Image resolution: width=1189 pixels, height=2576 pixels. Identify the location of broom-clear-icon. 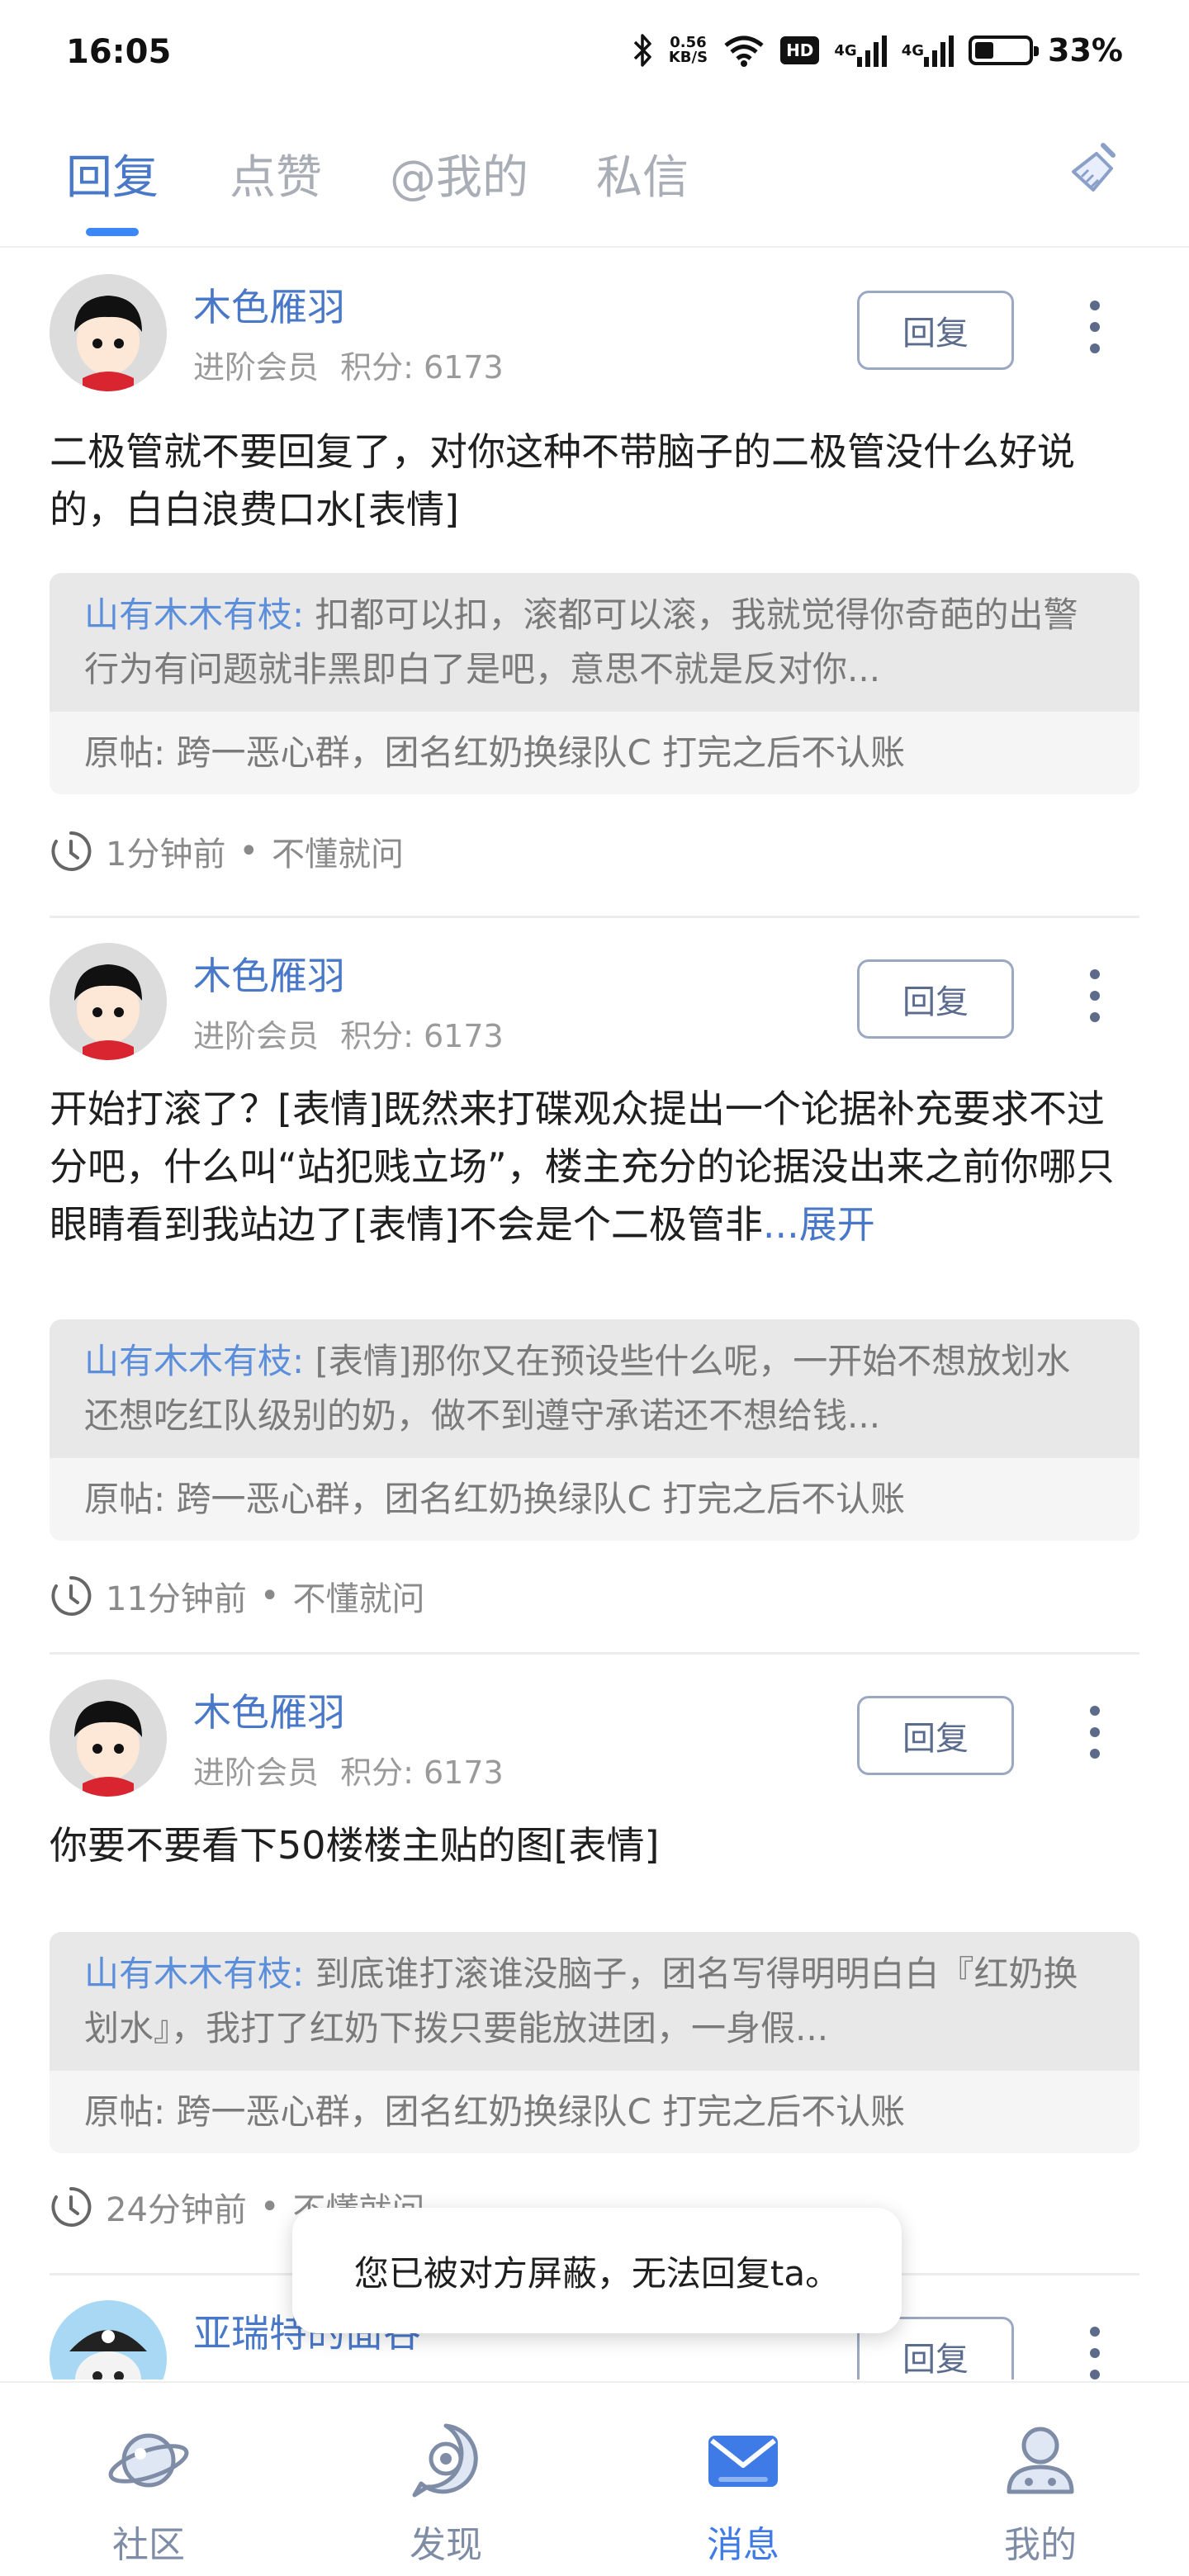
(1094, 170).